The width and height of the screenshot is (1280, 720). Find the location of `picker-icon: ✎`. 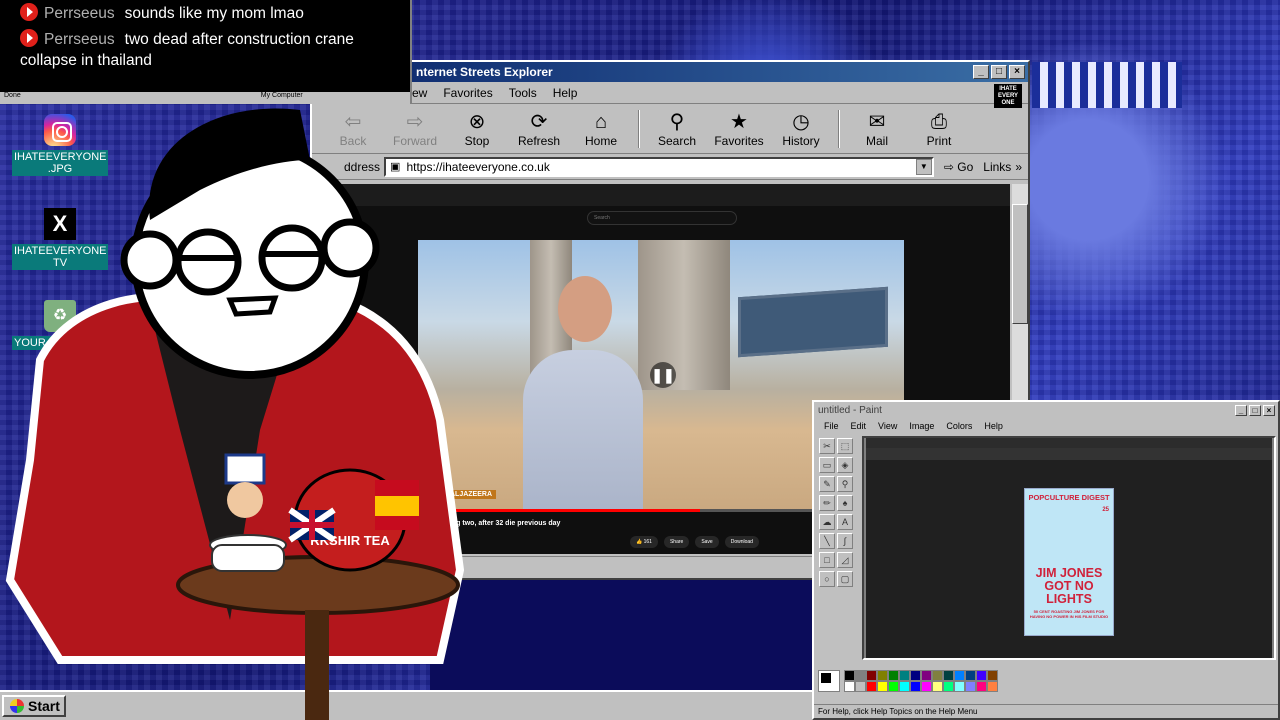

picker-icon: ✎ is located at coordinates (827, 484).